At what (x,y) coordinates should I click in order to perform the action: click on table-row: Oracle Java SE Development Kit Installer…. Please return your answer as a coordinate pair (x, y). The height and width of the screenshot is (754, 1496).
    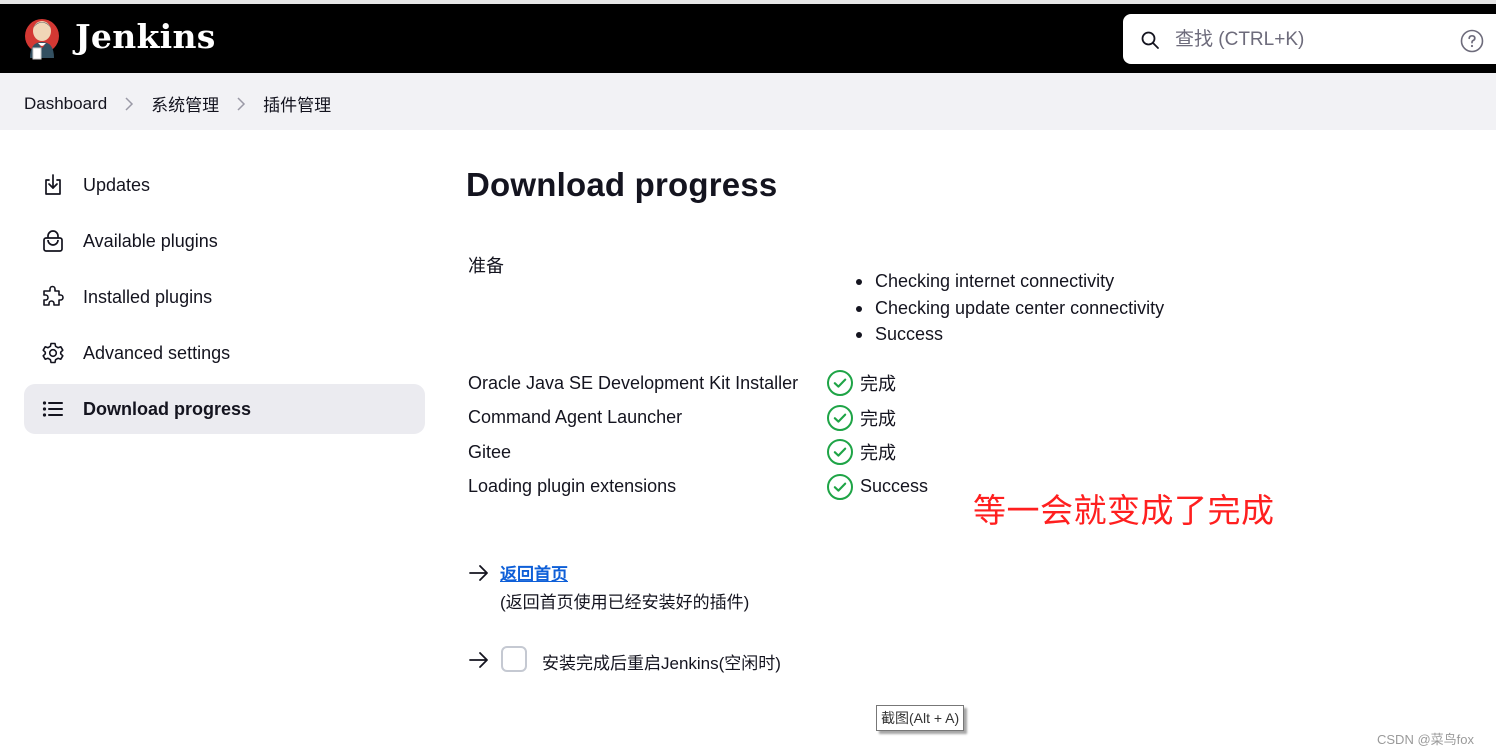
    Looking at the image, I should click on (698, 383).